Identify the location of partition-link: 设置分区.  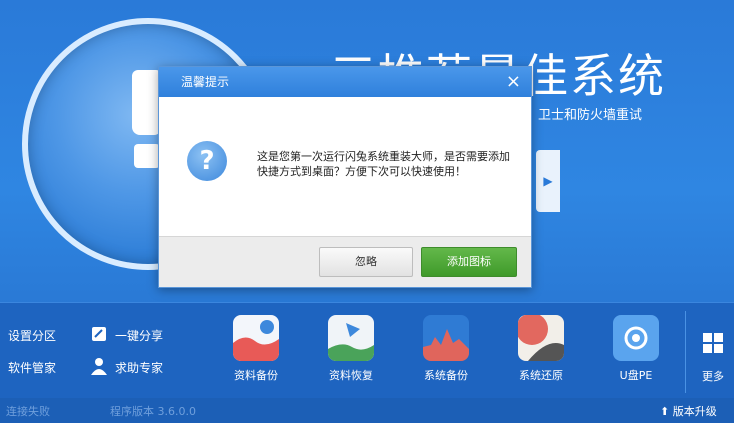
(32, 335).